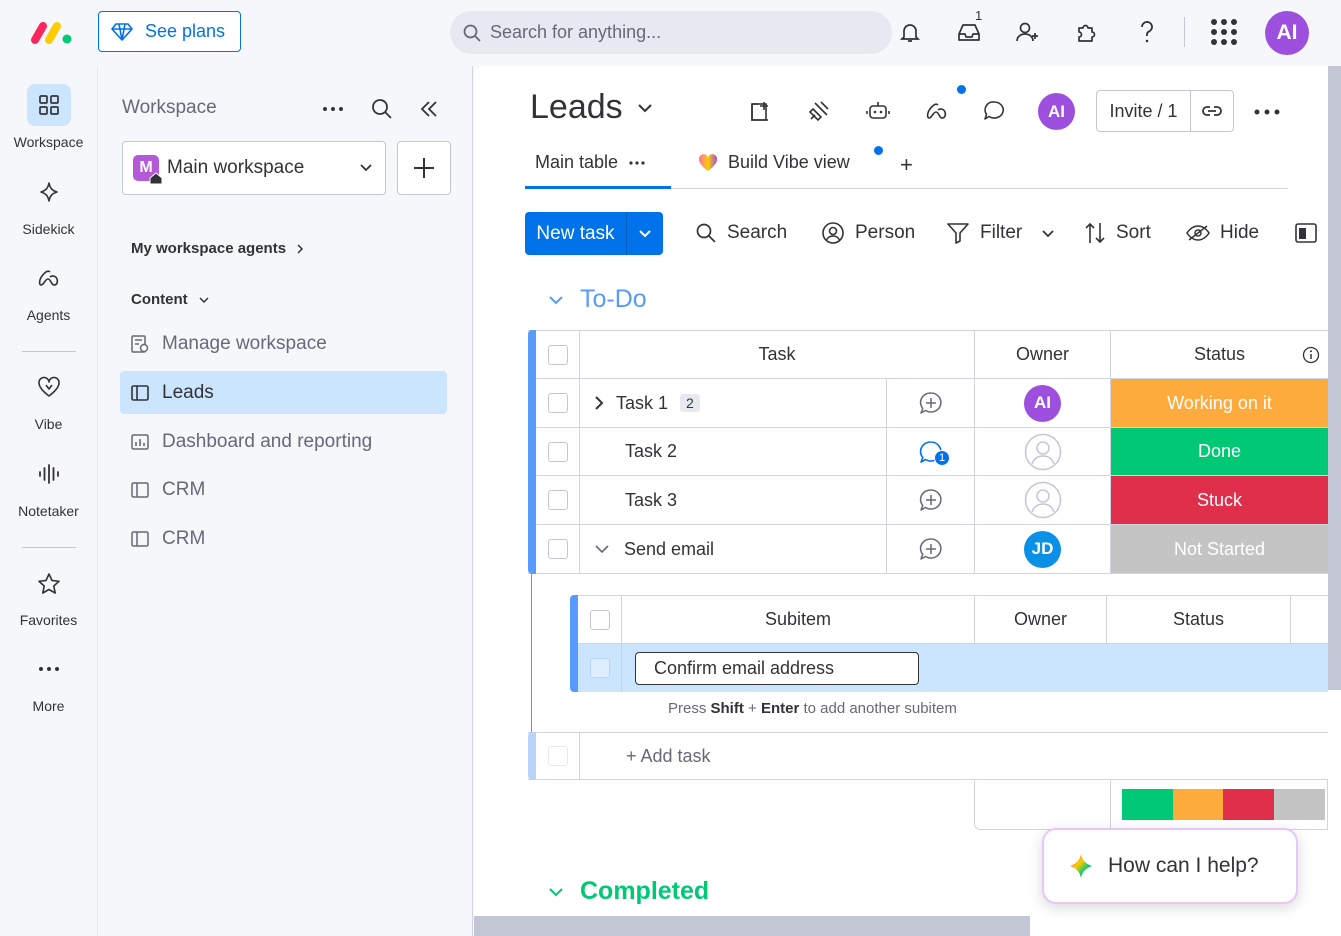 The height and width of the screenshot is (936, 1341). Describe the element at coordinates (48, 117) in the screenshot. I see `rail-item-workspace: Workspace` at that location.